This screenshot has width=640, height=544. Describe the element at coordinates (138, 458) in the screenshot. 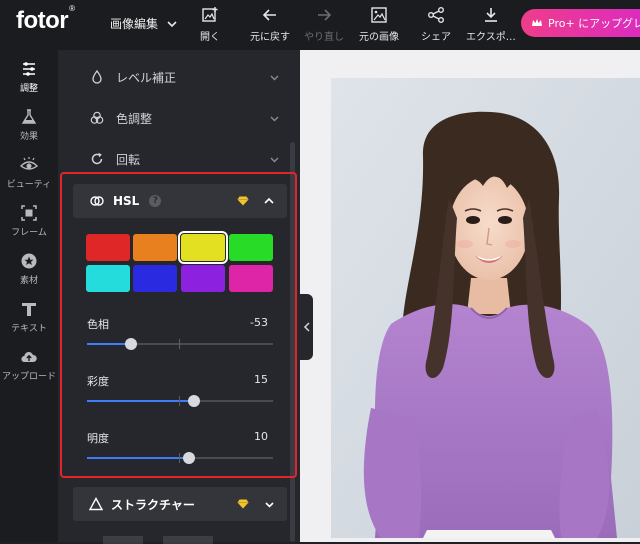

I see `lightness-slider-fill` at that location.